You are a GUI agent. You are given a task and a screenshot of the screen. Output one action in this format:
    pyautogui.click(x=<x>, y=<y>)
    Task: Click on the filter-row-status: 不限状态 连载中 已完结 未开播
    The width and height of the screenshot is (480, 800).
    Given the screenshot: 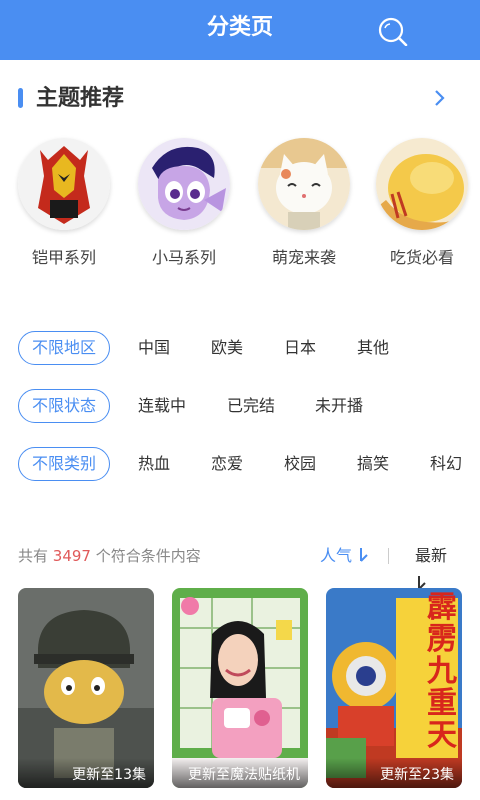 What is the action you would take?
    pyautogui.click(x=249, y=407)
    